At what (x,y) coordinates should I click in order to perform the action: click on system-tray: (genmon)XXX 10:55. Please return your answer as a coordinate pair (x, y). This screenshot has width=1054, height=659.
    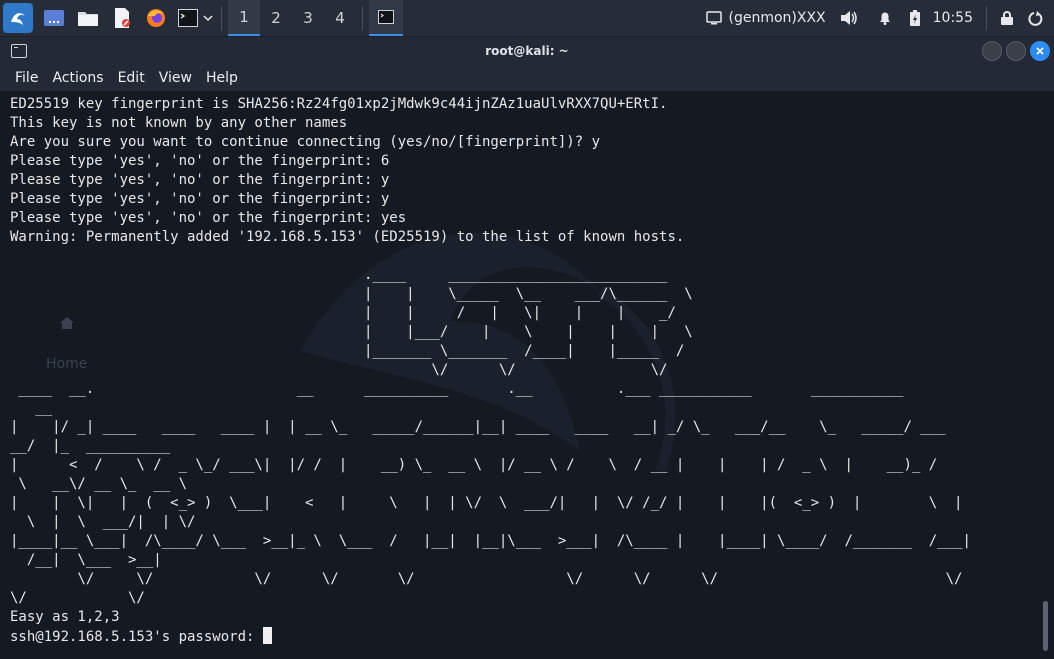
    Looking at the image, I should click on (876, 18).